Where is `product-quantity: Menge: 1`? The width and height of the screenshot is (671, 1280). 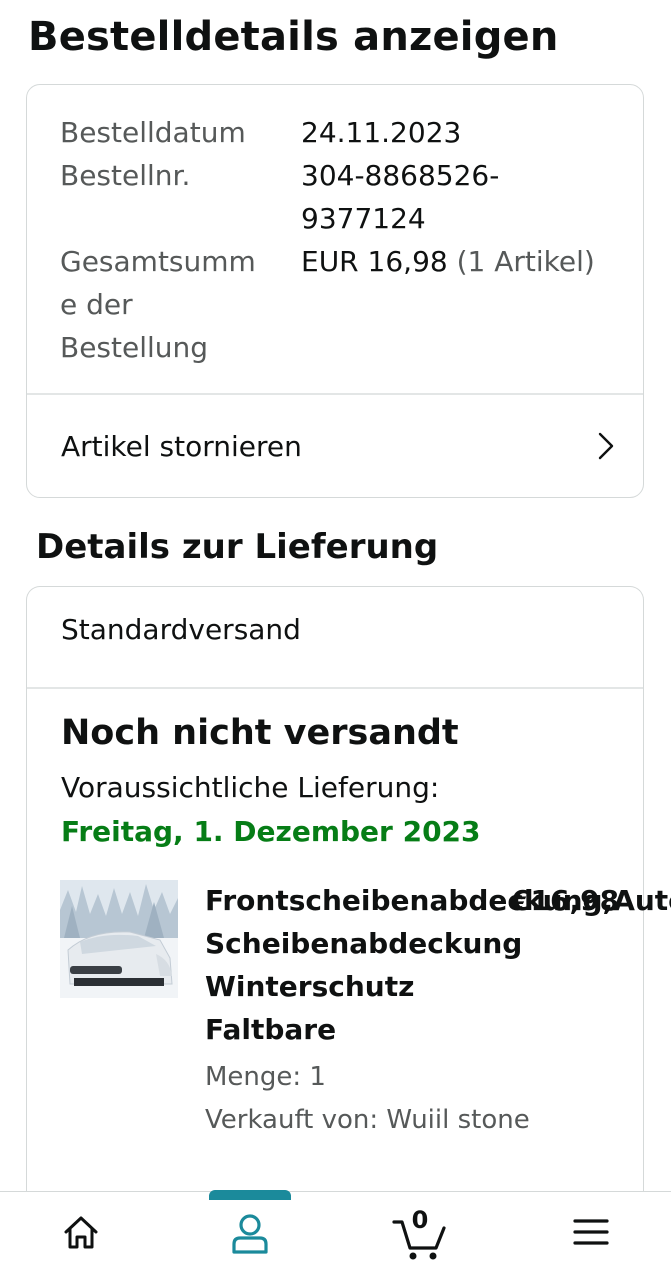 product-quantity: Menge: 1 is located at coordinates (265, 1077).